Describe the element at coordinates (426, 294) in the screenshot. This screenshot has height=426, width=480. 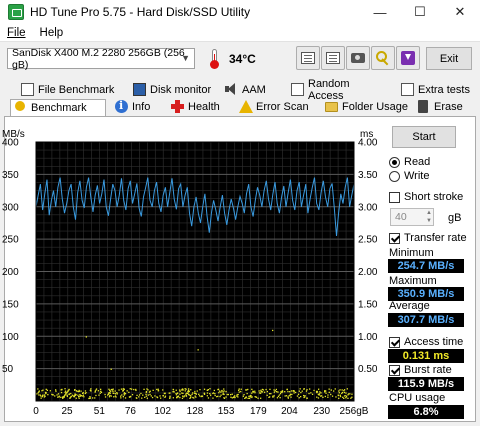
I see `maximum-value: 350.9 MB/s` at that location.